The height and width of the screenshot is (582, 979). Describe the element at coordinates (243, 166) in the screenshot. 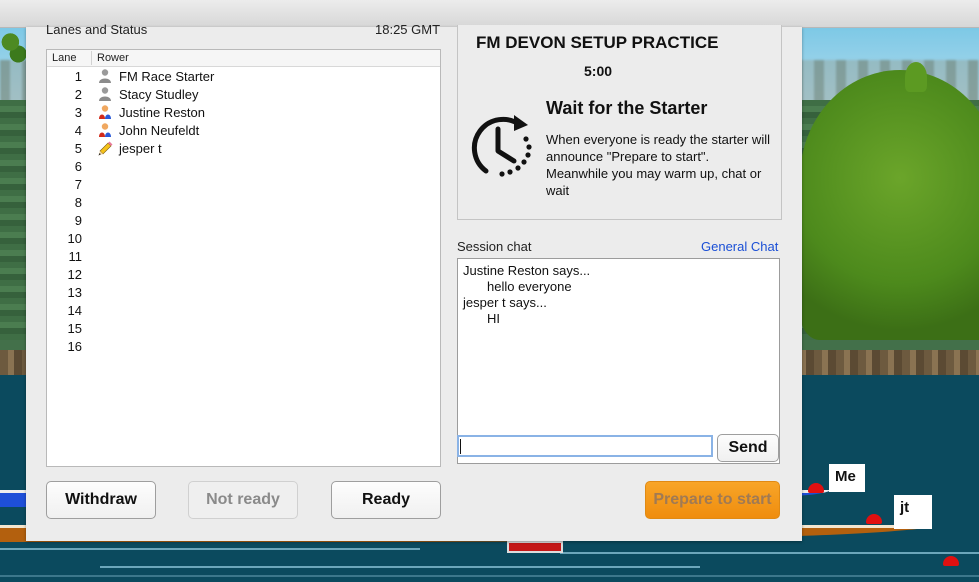

I see `lane-row: 6` at that location.